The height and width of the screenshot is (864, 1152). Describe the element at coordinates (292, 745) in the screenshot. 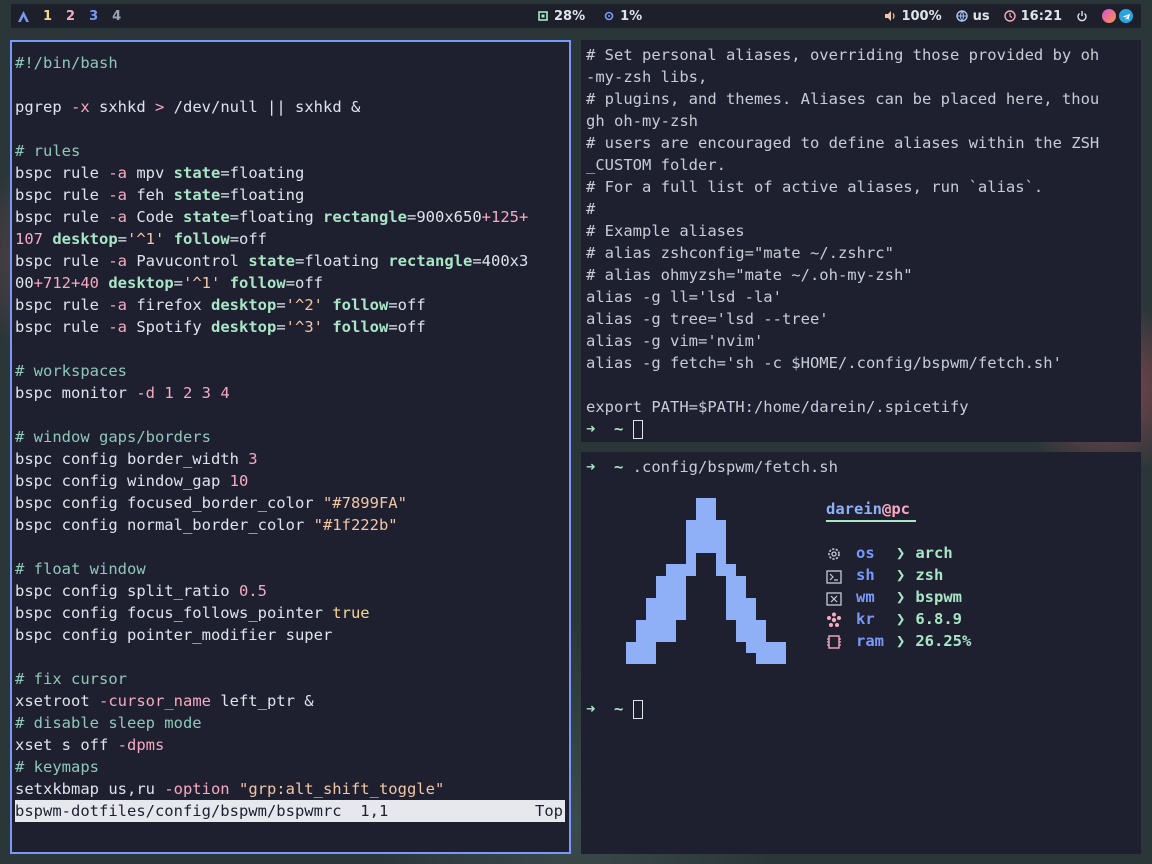

I see `code-line: xset s off -dpms` at that location.